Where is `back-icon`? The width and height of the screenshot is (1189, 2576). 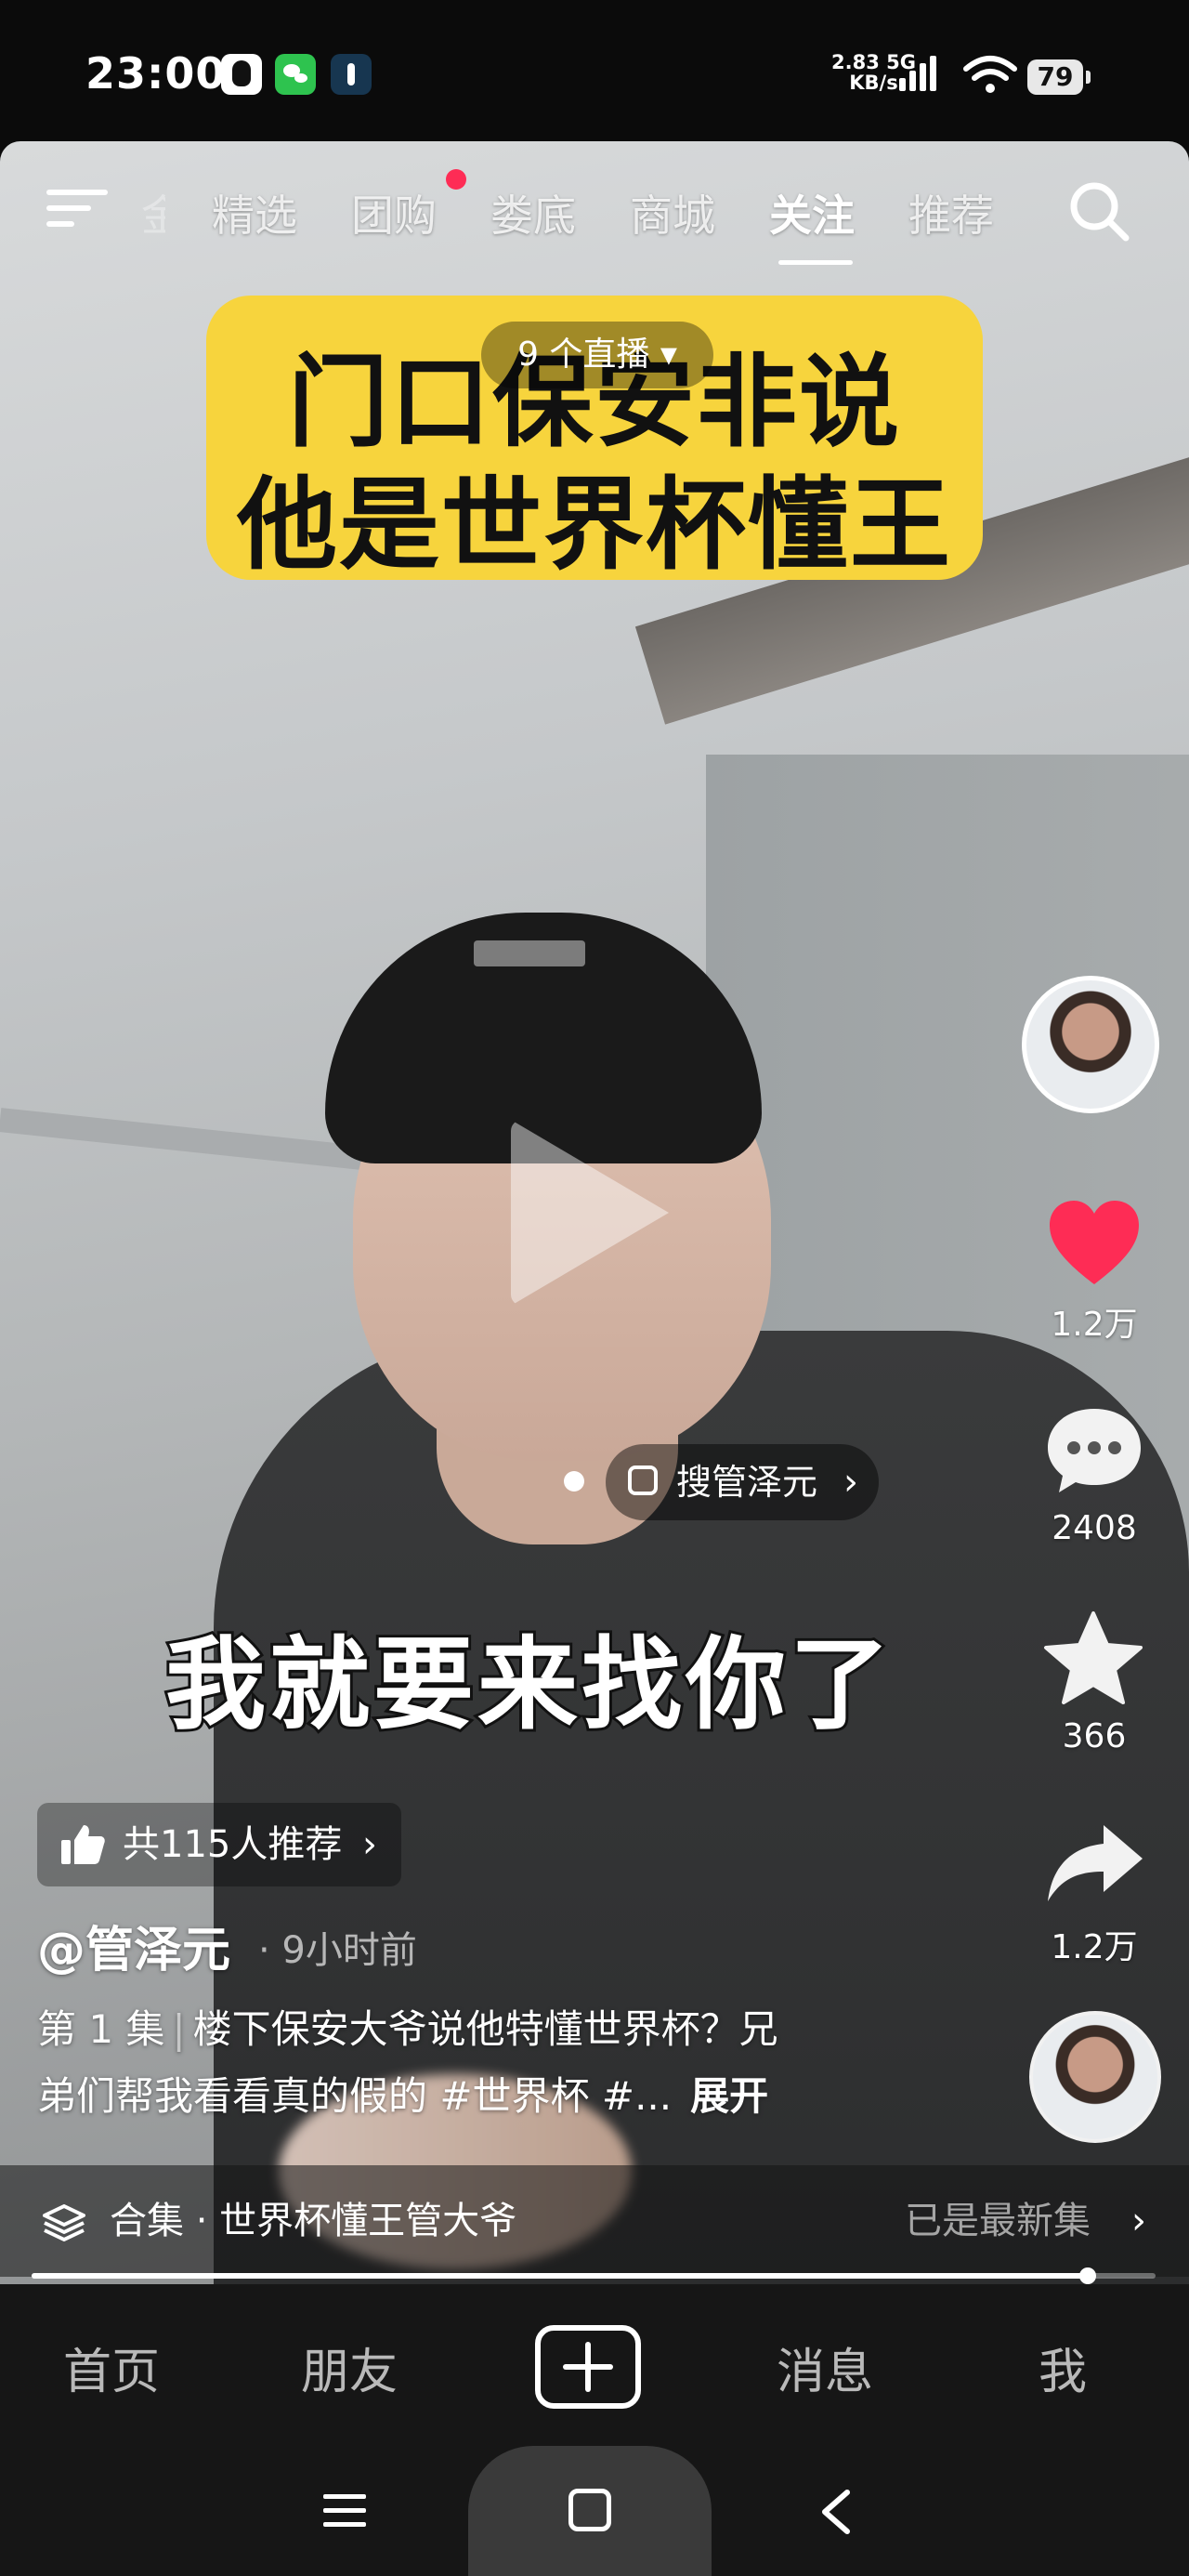
back-icon is located at coordinates (836, 2512).